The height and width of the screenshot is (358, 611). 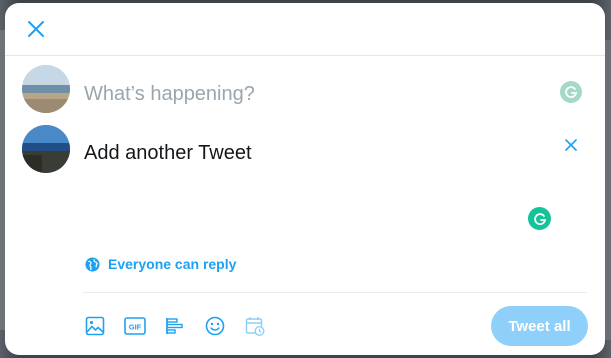 What do you see at coordinates (92, 264) in the screenshot?
I see `globe-icon` at bounding box center [92, 264].